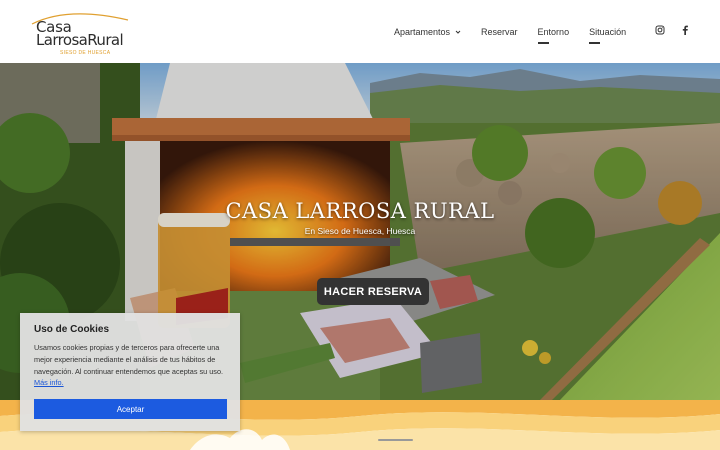 This screenshot has height=450, width=720. Describe the element at coordinates (80, 40) in the screenshot. I see `logo-text-line2: LarrosaRural` at that location.